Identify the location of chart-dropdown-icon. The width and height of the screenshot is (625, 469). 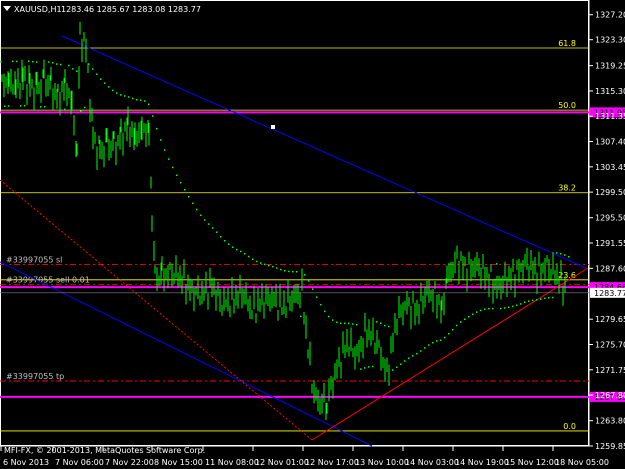
(7, 8).